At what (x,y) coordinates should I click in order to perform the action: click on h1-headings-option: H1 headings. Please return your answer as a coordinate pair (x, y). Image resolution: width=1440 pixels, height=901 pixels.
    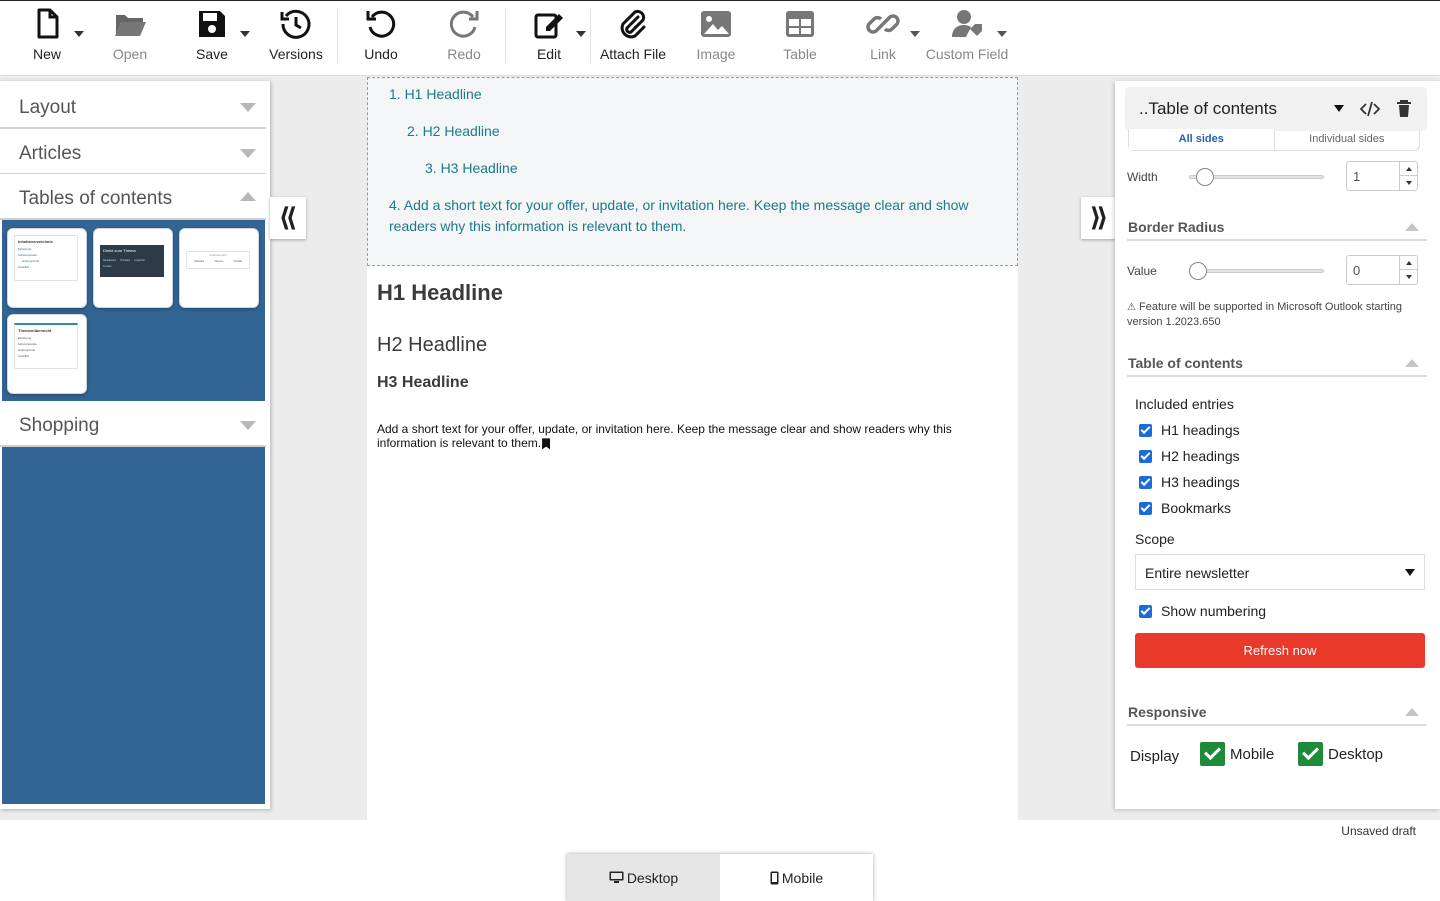
    Looking at the image, I should click on (1189, 430).